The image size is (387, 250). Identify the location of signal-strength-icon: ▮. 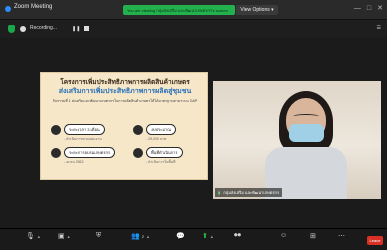
(219, 192).